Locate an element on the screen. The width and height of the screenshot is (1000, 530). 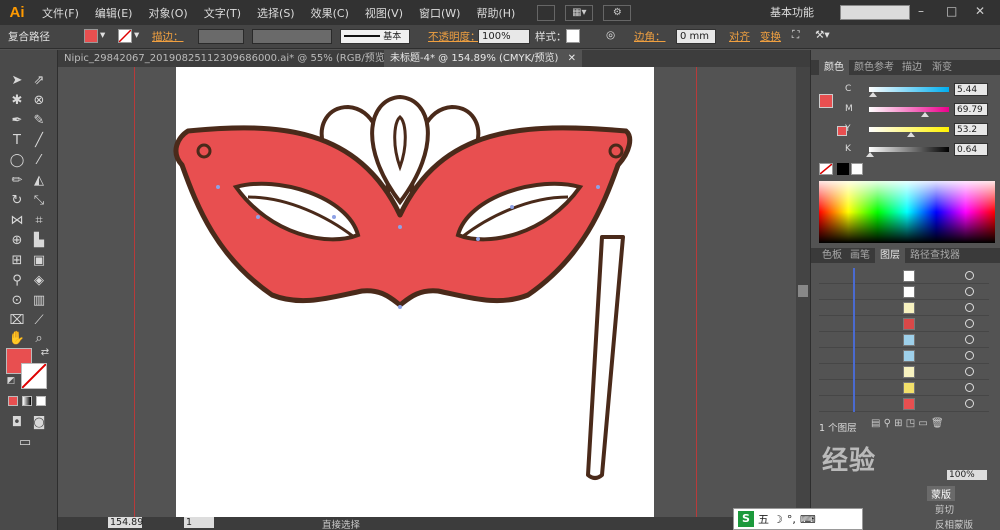
ime-keyboard-icon: ⌨ is located at coordinates (808, 519).